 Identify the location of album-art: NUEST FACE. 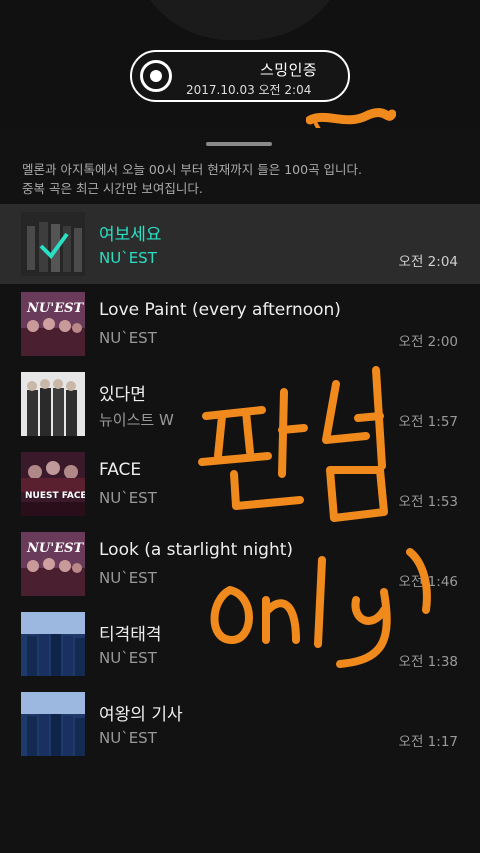
(53, 484).